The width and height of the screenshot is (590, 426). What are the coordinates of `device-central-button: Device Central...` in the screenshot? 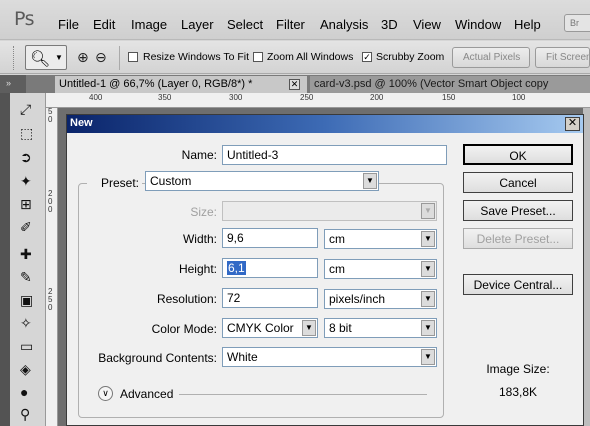 It's located at (518, 284).